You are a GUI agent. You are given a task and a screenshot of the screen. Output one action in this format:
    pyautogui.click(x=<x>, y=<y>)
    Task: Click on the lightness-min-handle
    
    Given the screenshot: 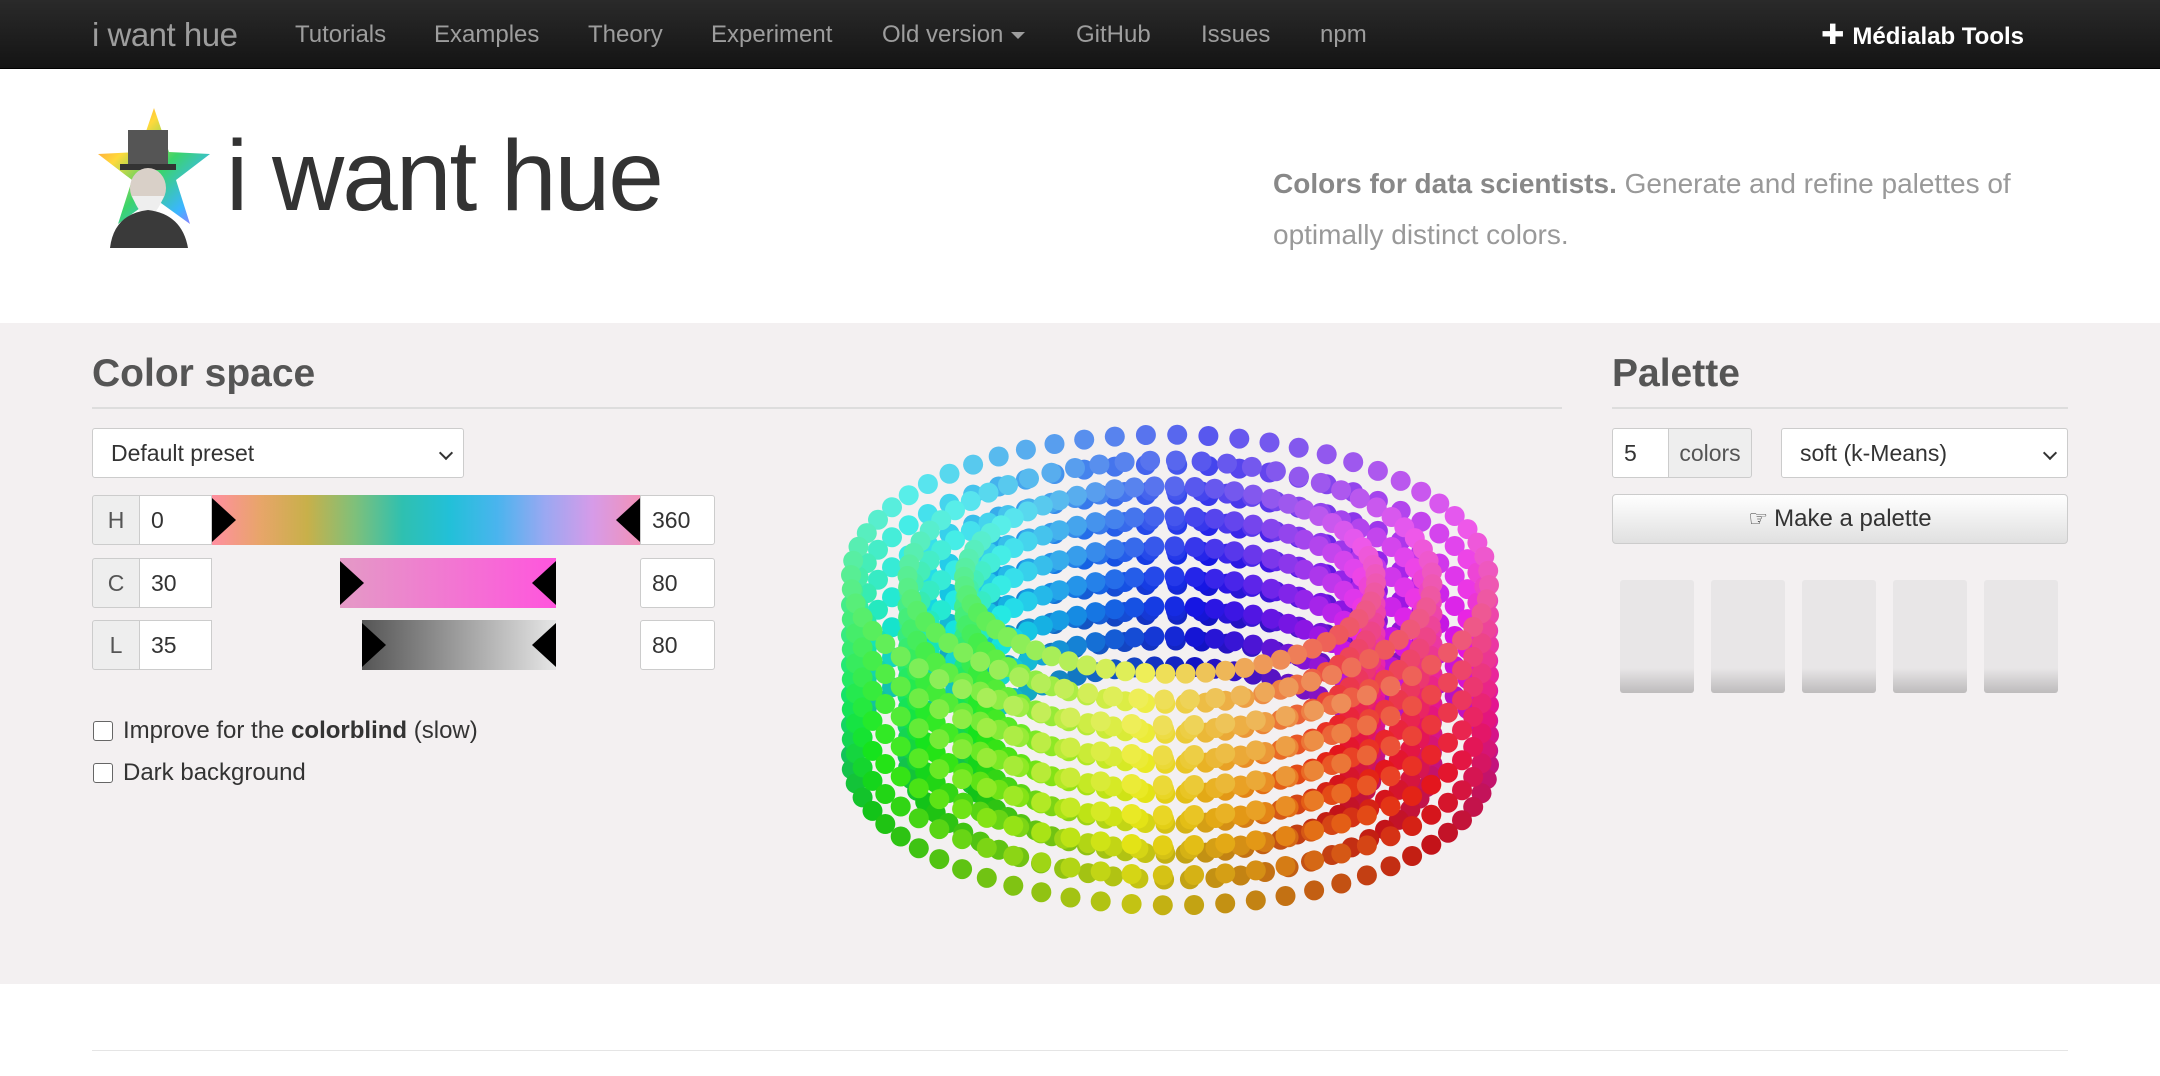 What is the action you would take?
    pyautogui.click(x=374, y=645)
    